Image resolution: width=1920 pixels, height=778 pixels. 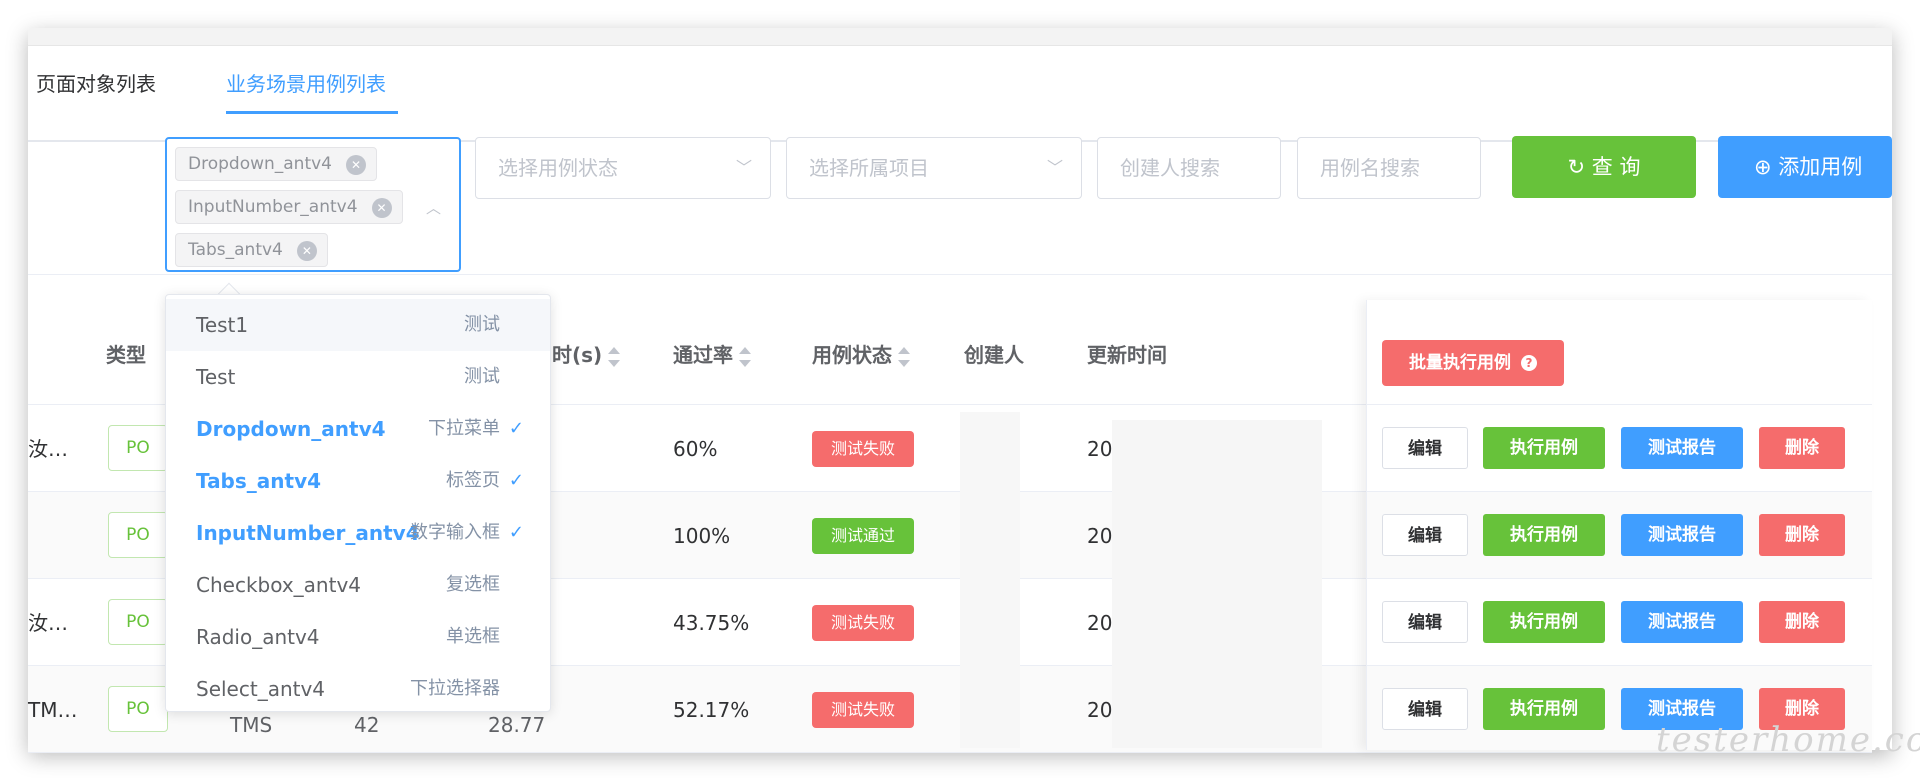 What do you see at coordinates (358, 325) in the screenshot?
I see `dropdown-option: Test1 测试` at bounding box center [358, 325].